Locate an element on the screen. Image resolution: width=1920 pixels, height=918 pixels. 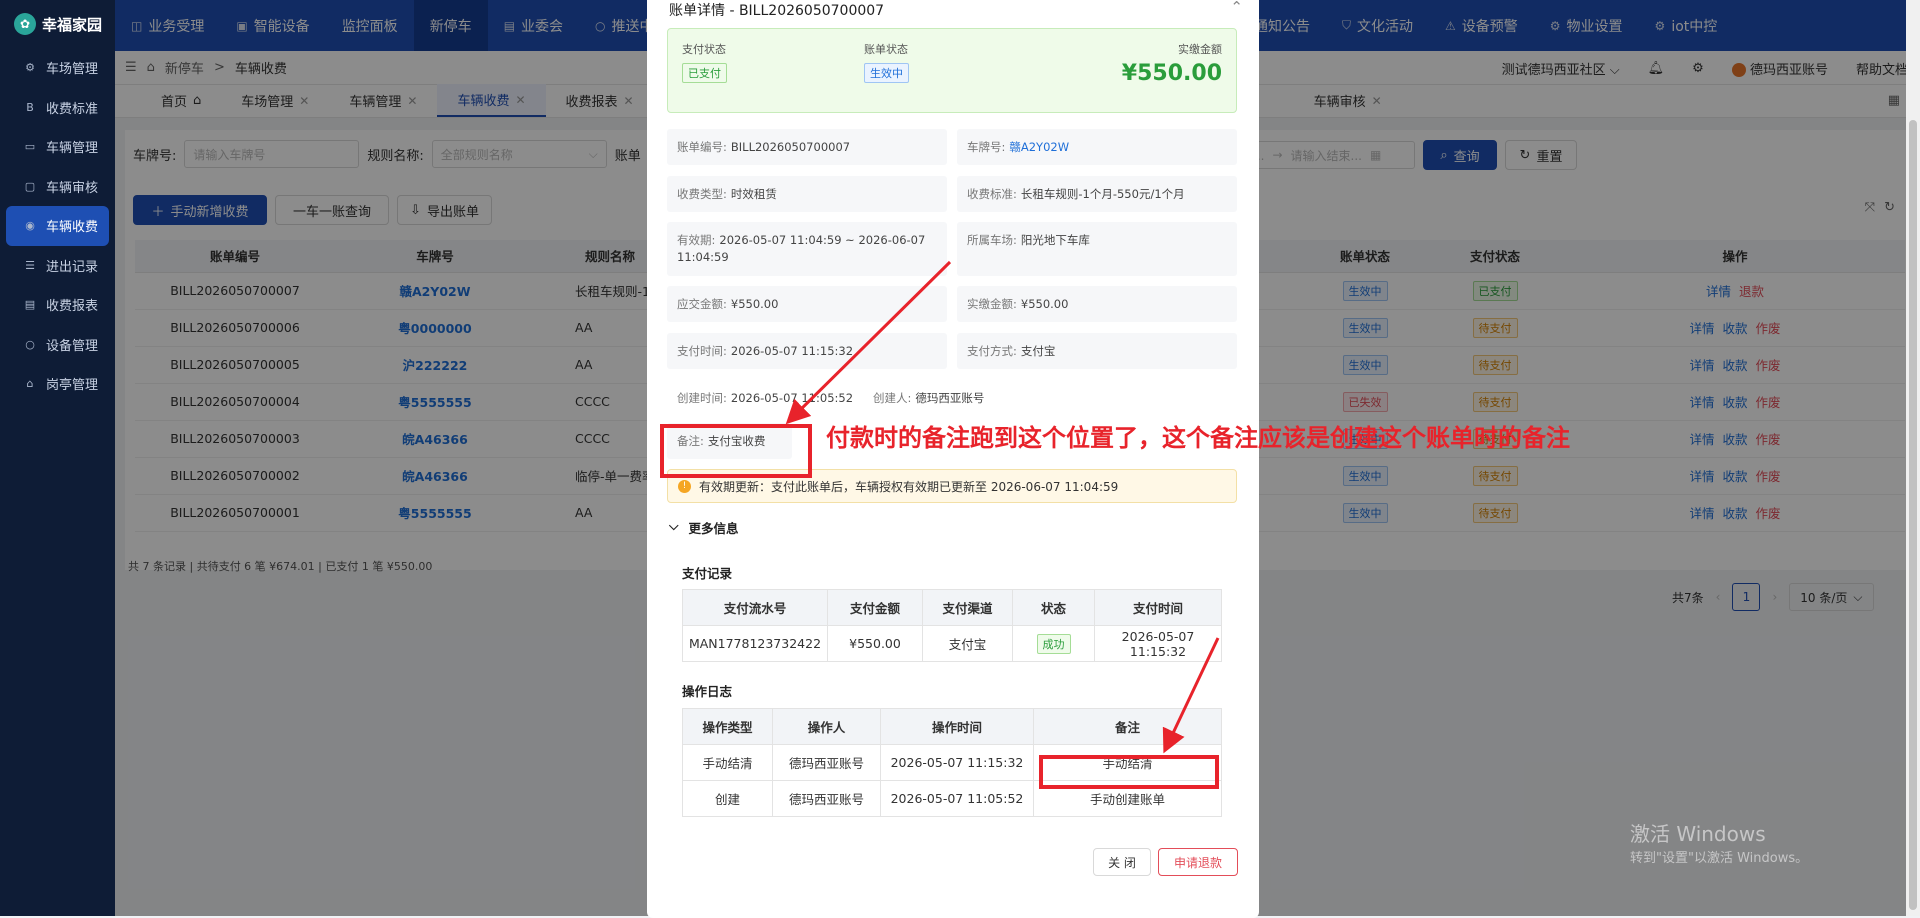
arrow-to-remark is located at coordinates (868, 342).